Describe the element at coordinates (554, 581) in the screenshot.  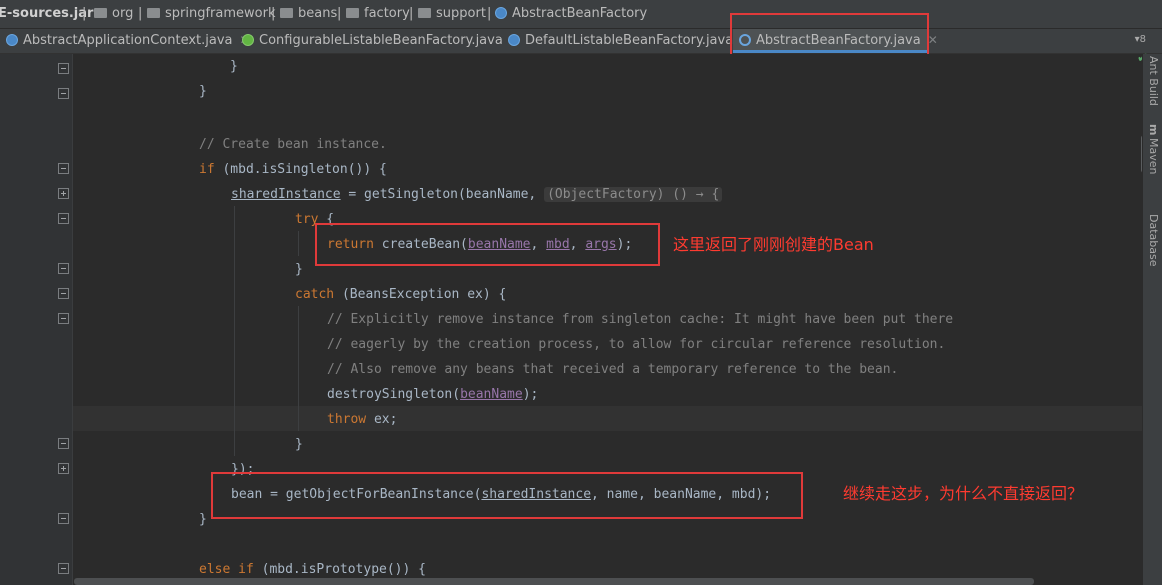
I see `horizontal-scrollbar` at that location.